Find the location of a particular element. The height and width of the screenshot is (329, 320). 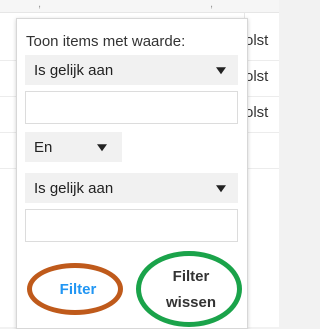

condition-select-2-value: Is gelijk aan is located at coordinates (74, 188).